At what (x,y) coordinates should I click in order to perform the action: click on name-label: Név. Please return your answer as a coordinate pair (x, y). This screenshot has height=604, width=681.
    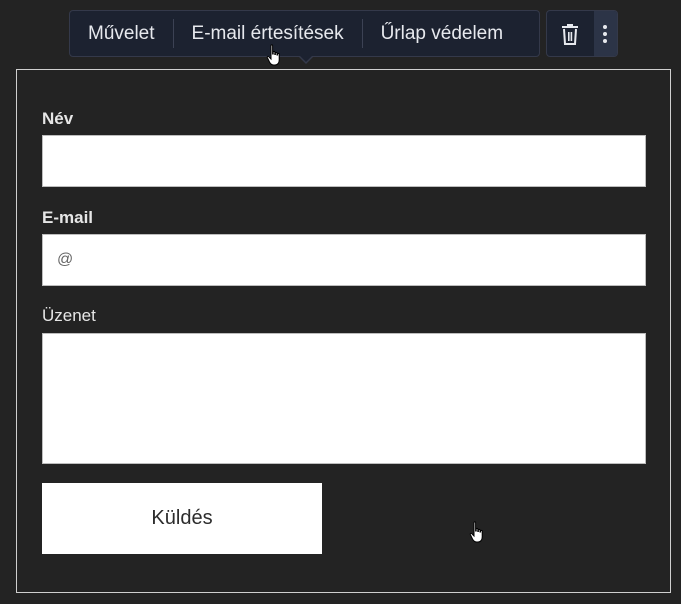
    Looking at the image, I should click on (58, 118).